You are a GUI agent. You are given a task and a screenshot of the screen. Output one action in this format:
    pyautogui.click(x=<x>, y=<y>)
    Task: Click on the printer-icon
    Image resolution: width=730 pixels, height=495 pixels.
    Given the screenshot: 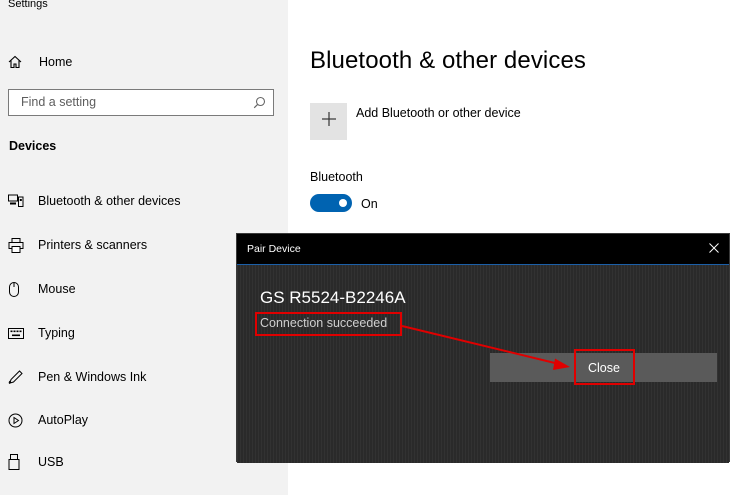 What is the action you would take?
    pyautogui.click(x=19, y=245)
    